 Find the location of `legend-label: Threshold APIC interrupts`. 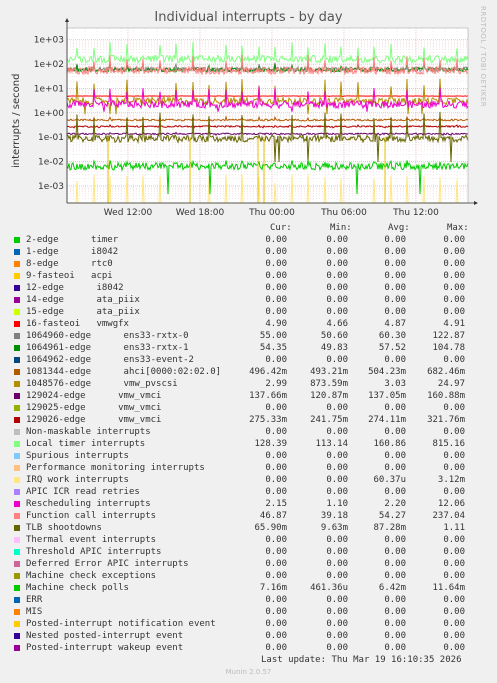

legend-label: Threshold APIC interrupts is located at coordinates (94, 552).